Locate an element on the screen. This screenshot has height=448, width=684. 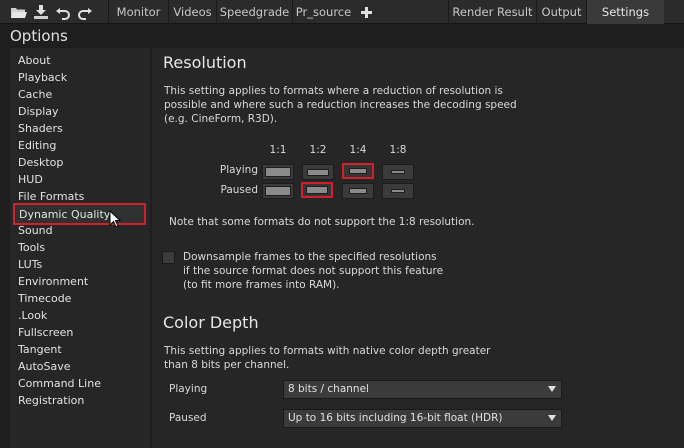
tab-pr-source: Pr_source is located at coordinates (323, 12).